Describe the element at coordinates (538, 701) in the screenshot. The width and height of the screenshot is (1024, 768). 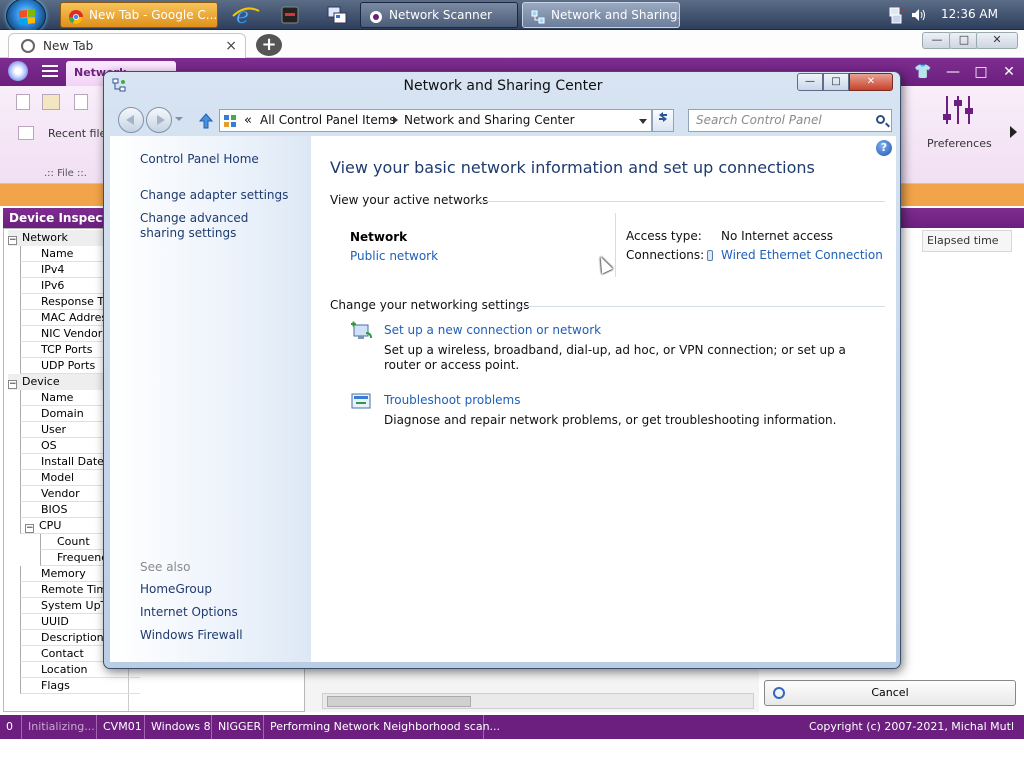
I see `horizontal-scrollbar` at that location.